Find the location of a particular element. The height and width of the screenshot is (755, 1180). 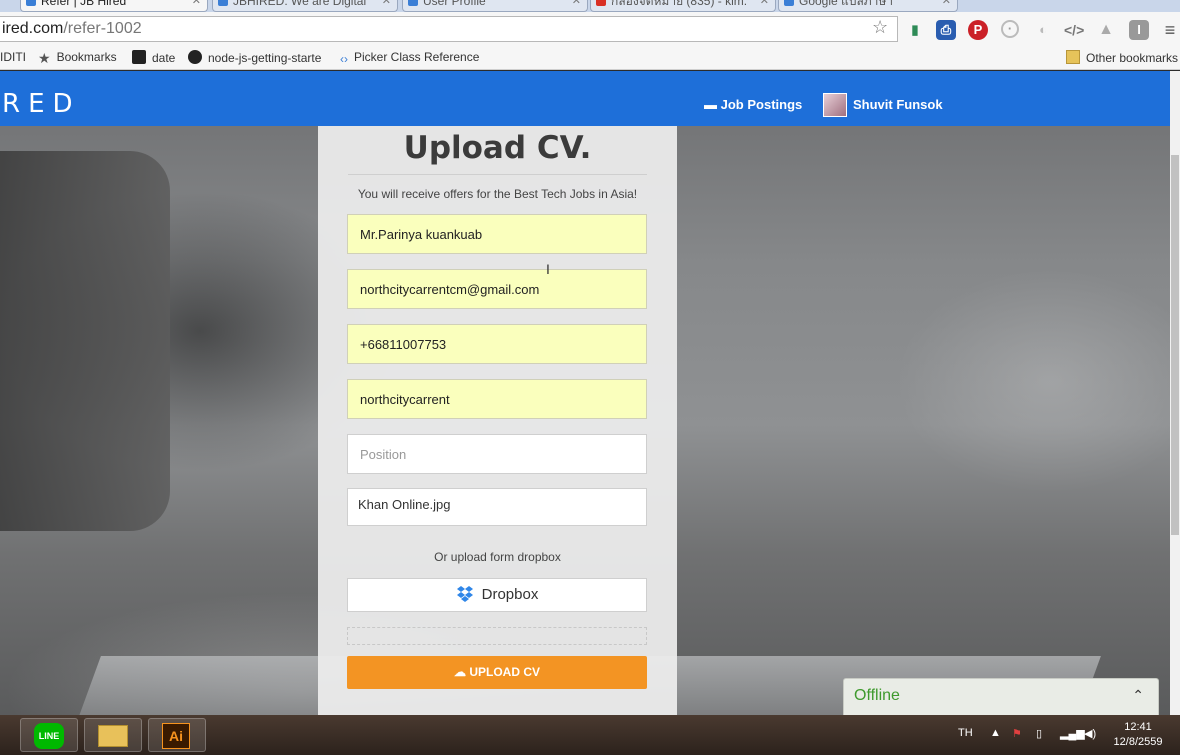

line-app-icon: LINE is located at coordinates (49, 736).